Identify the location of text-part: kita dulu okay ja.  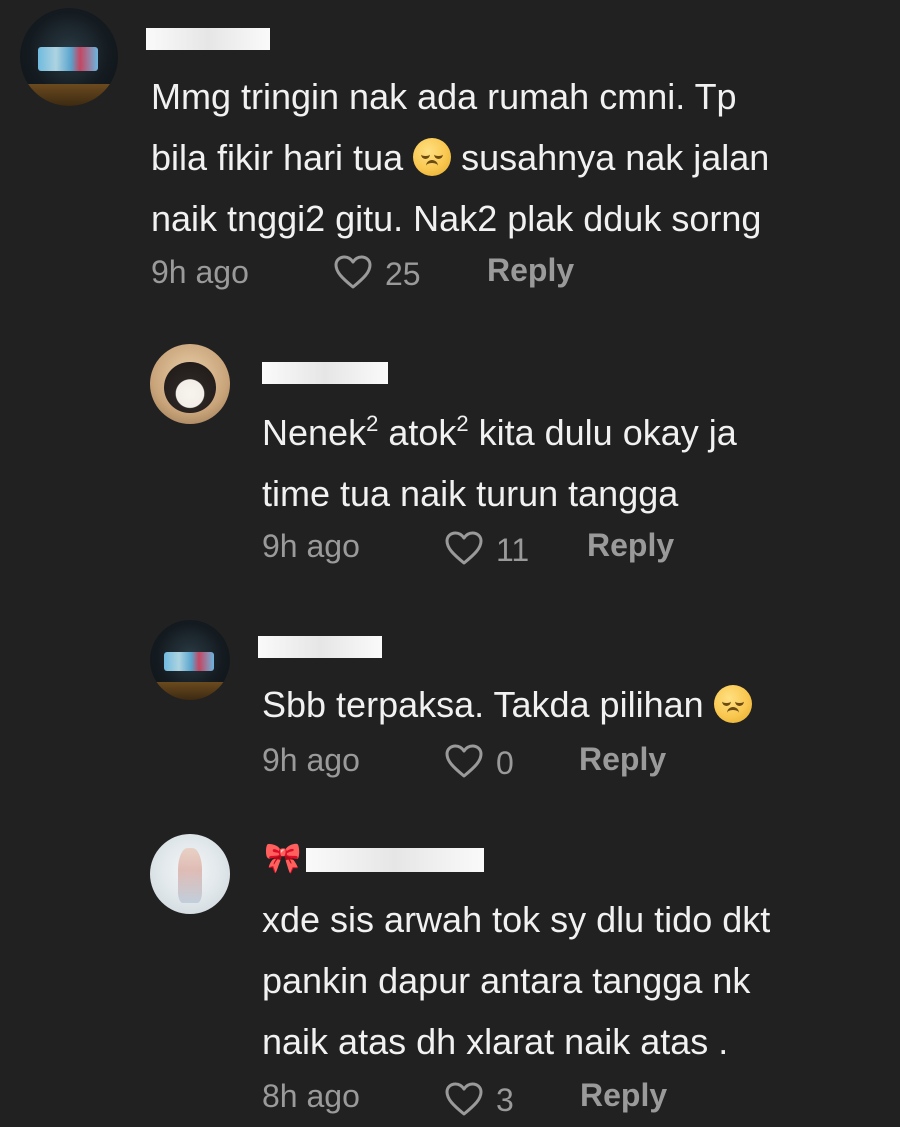
(602, 432).